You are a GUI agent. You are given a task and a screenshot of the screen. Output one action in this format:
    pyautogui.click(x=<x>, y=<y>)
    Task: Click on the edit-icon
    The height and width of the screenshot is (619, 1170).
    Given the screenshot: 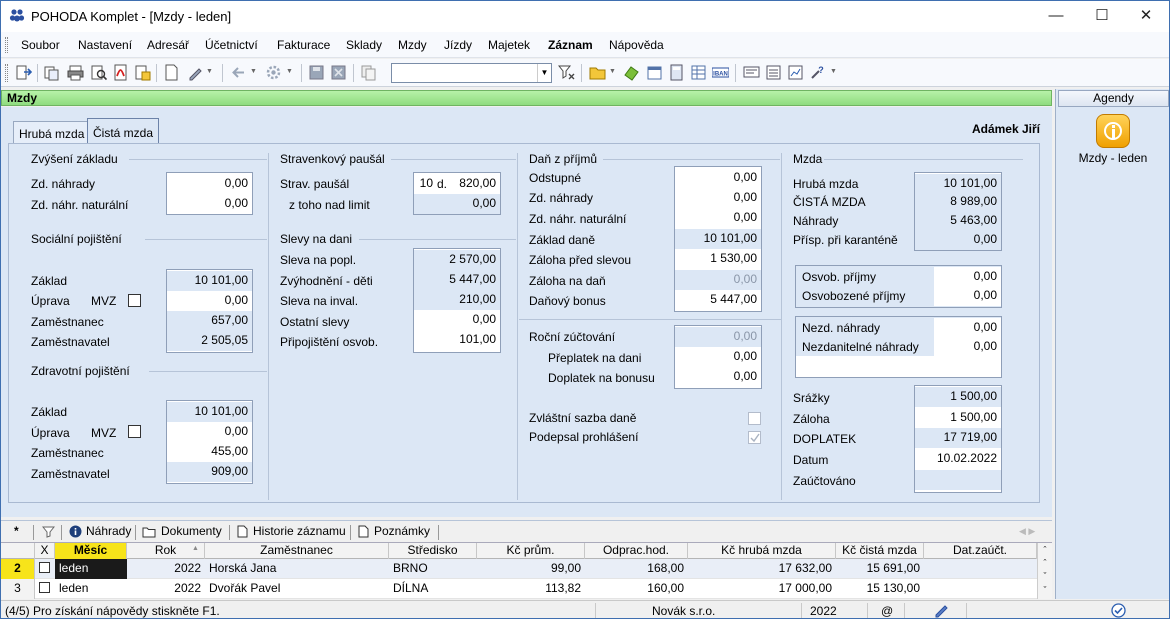 What is the action you would take?
    pyautogui.click(x=195, y=72)
    